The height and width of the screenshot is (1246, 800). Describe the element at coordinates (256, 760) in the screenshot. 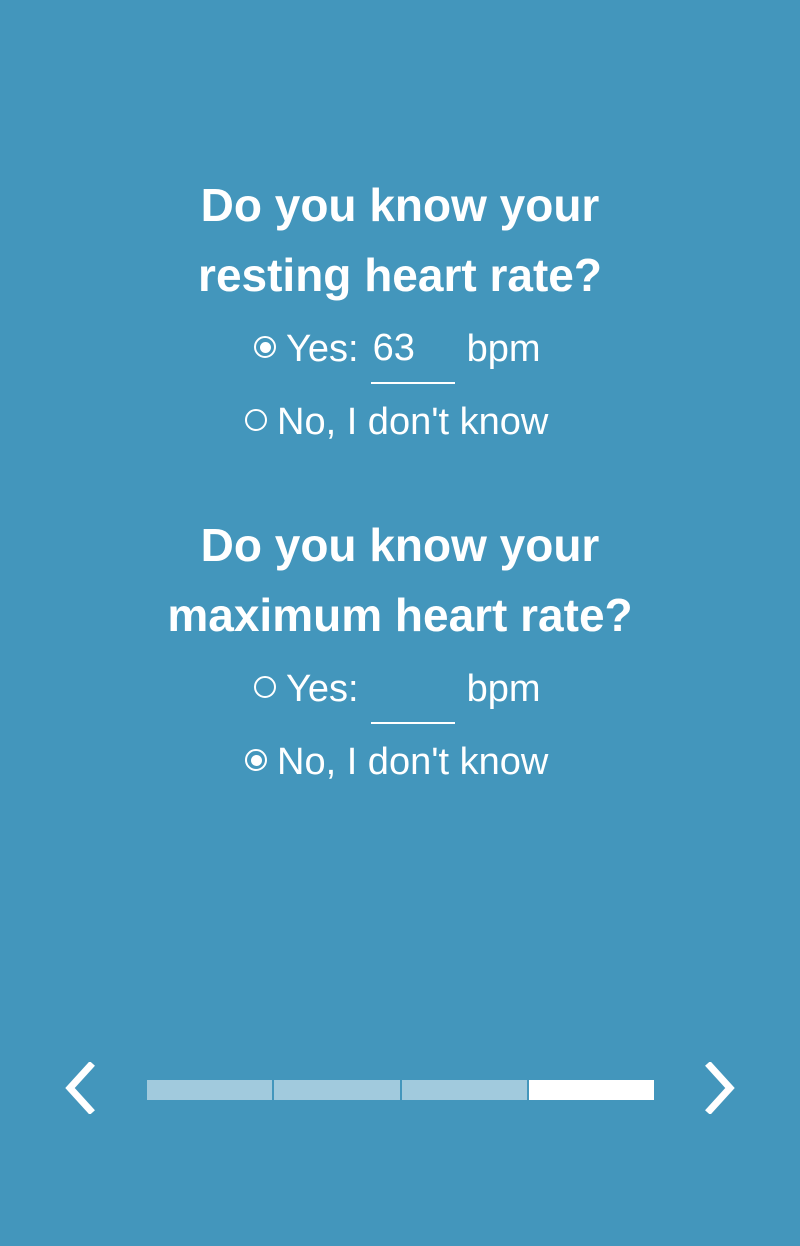

I see `maximum-no-radio` at that location.